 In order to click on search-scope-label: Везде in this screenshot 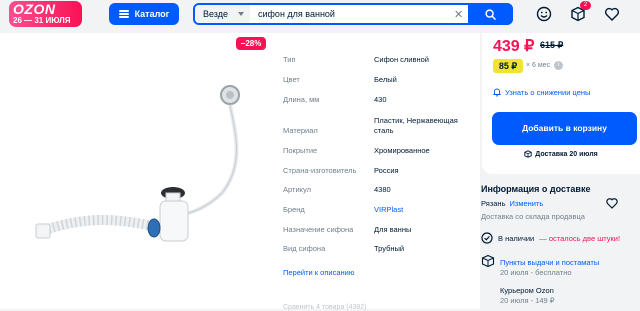, I will do `click(215, 14)`.